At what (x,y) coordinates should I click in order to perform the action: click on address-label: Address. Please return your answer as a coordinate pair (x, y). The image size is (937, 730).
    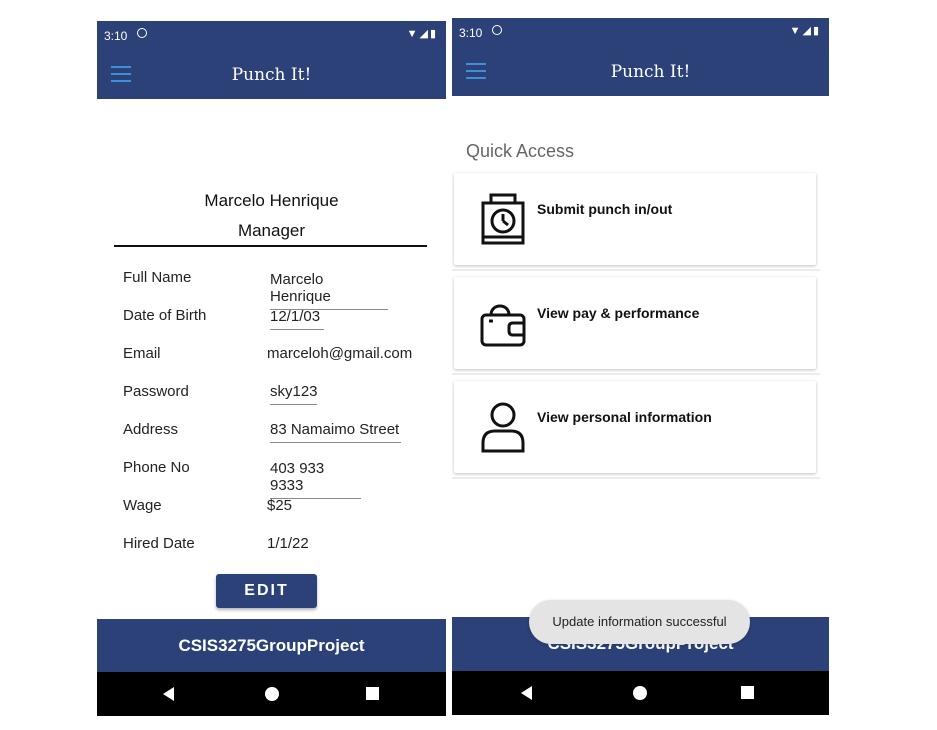
    Looking at the image, I should click on (151, 429).